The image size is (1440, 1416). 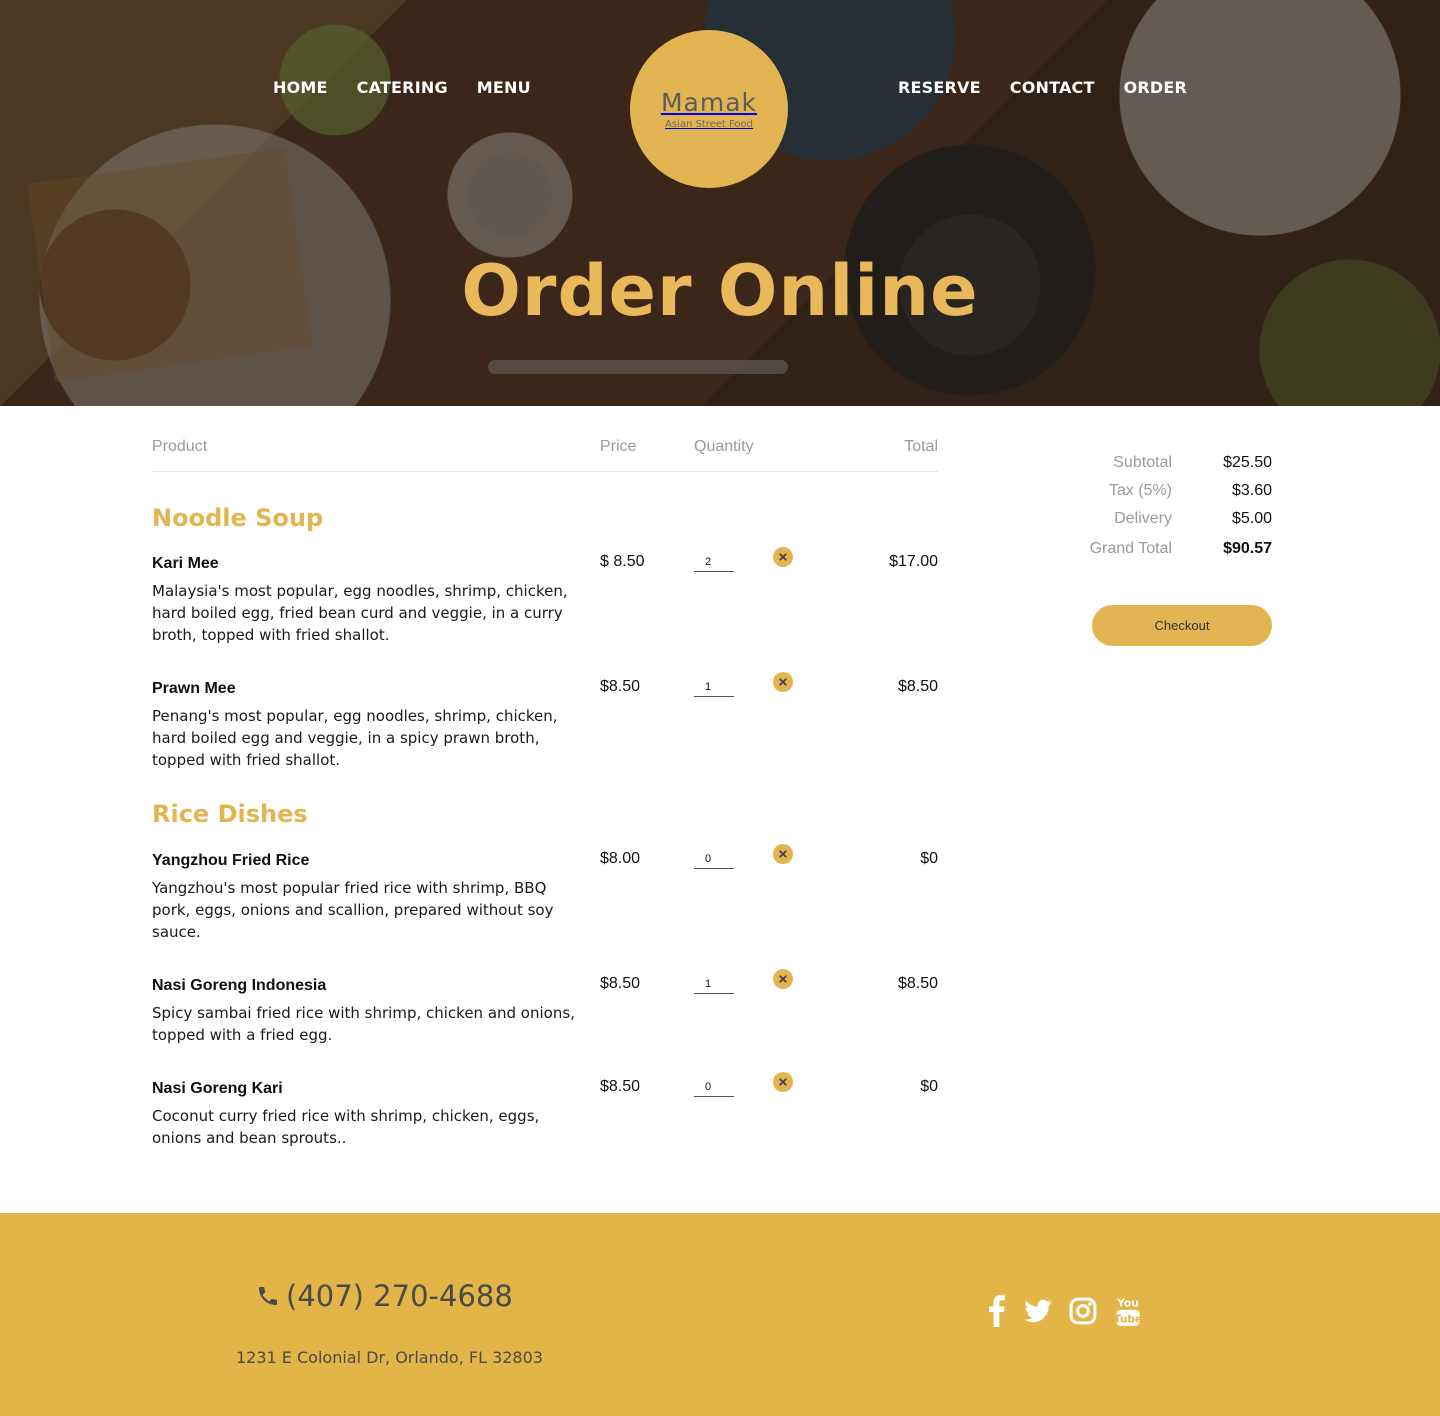 What do you see at coordinates (1247, 548) in the screenshot?
I see `grand-total-value: $90.57` at bounding box center [1247, 548].